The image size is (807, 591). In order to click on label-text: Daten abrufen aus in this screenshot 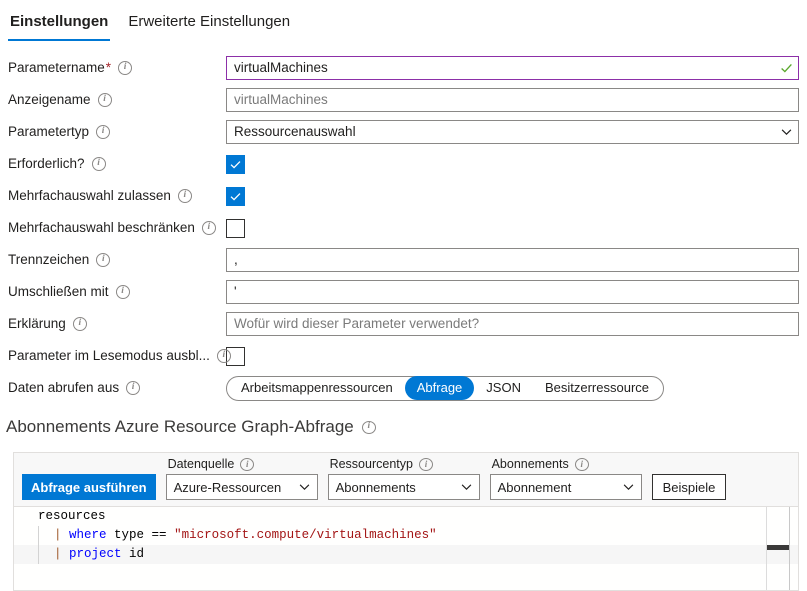, I will do `click(64, 387)`.